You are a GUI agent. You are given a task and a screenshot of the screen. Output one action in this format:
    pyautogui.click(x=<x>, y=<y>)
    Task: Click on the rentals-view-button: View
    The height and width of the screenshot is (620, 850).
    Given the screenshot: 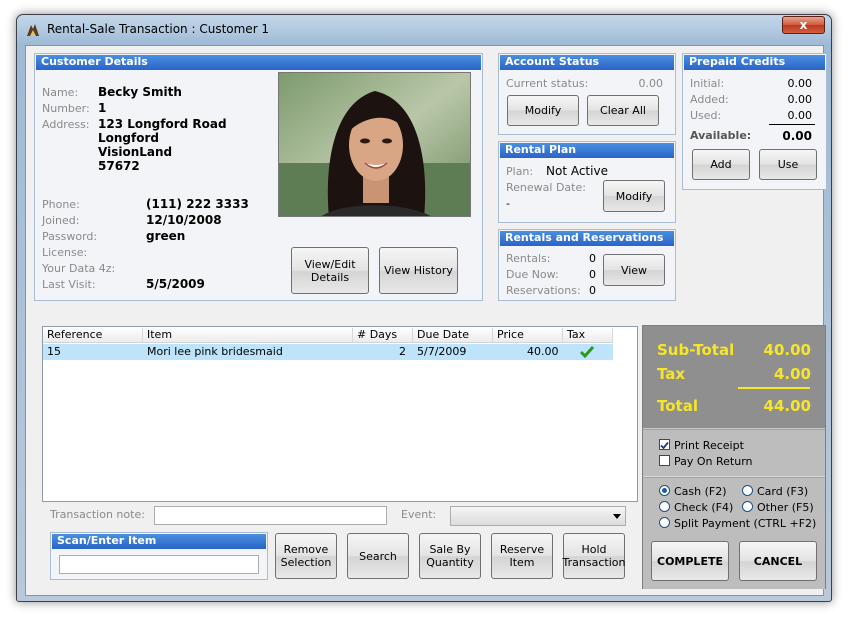 What is the action you would take?
    pyautogui.click(x=634, y=270)
    